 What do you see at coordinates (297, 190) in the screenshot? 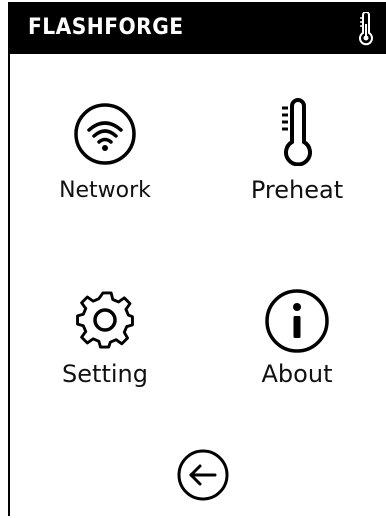
I see `menu-item-label: Preheat` at bounding box center [297, 190].